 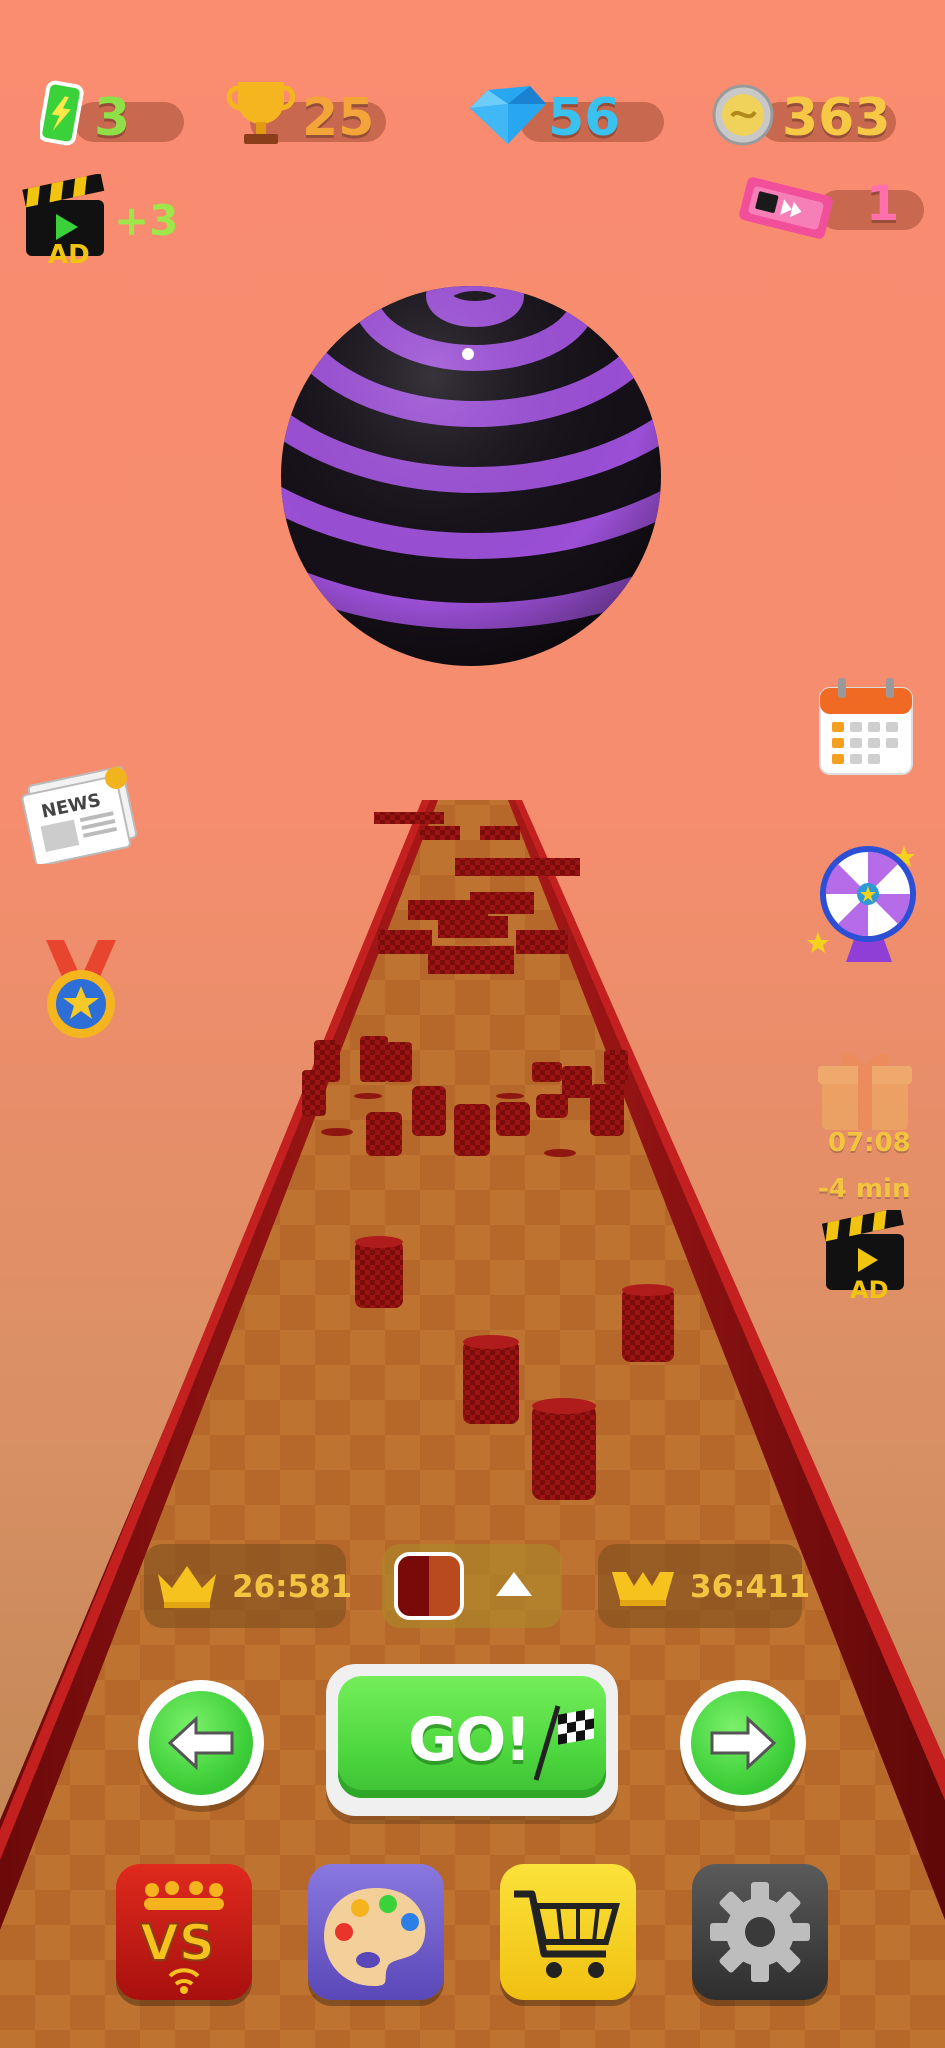 I want to click on calendar-icon, so click(x=866, y=727).